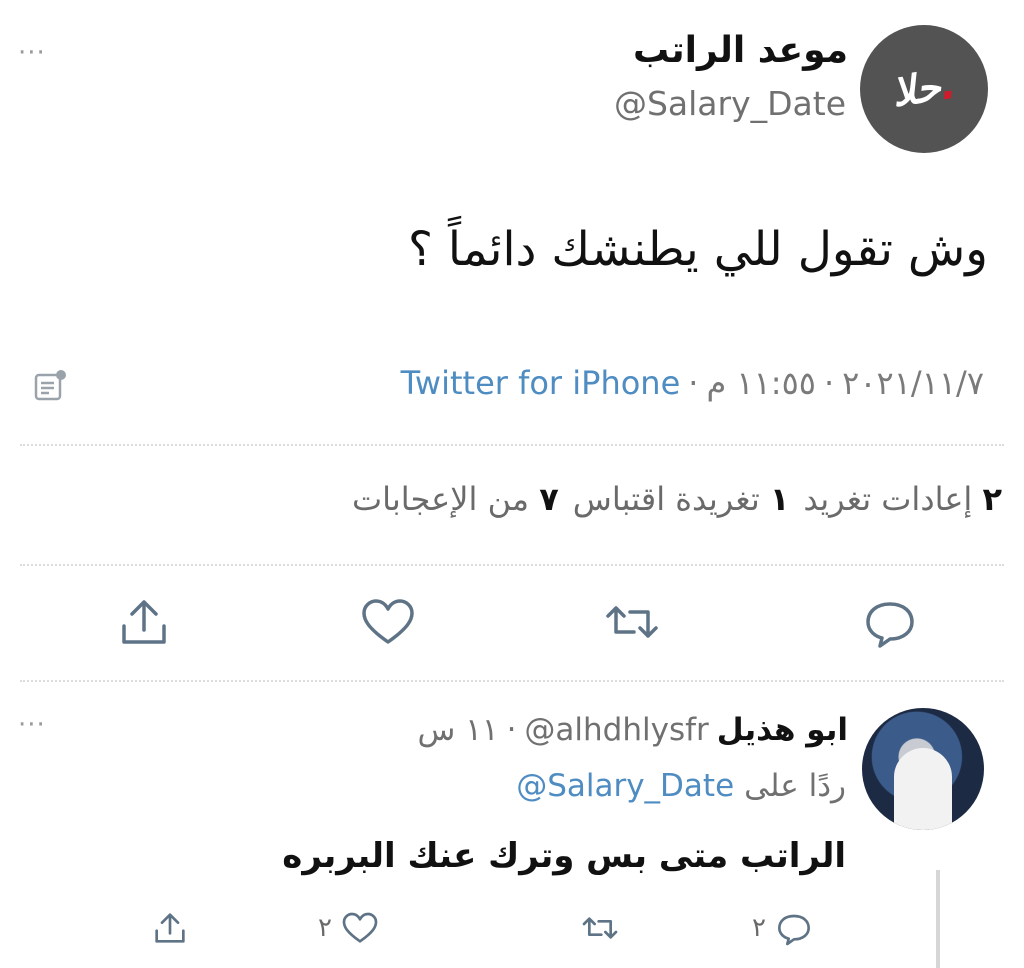 This screenshot has width=1024, height=968. Describe the element at coordinates (681, 499) in the screenshot. I see `quotes-stat: ١ تغريدة اقتباس` at that location.